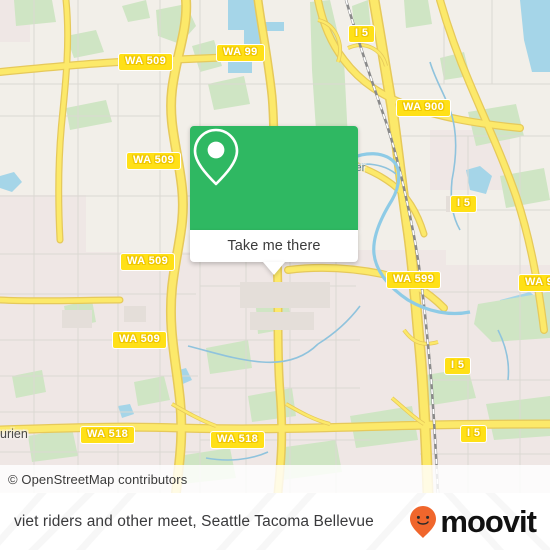  What do you see at coordinates (275, 479) in the screenshot?
I see `attribution-bar: © OpenStreetMap contributors` at bounding box center [275, 479].